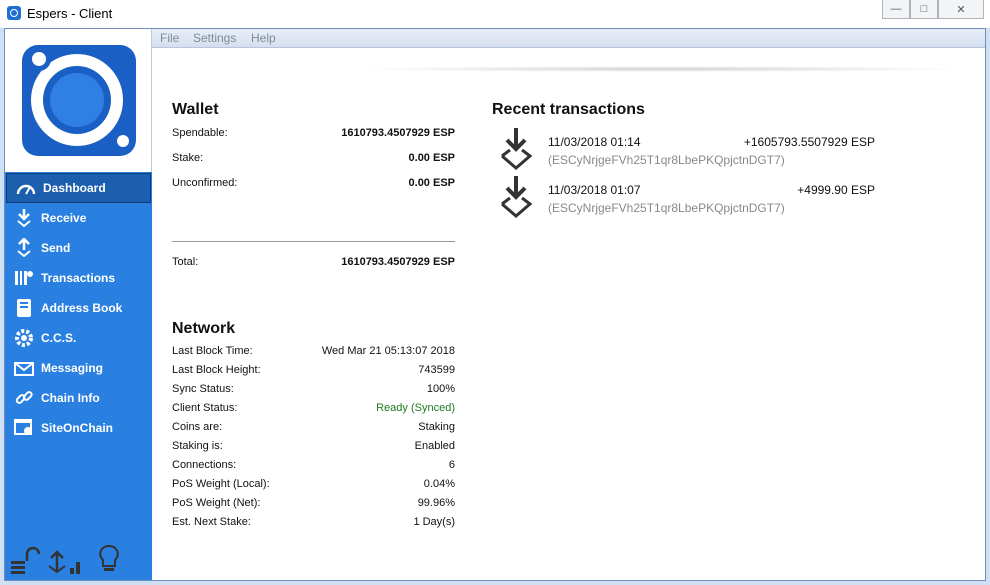 The height and width of the screenshot is (585, 990). I want to click on network-row-label: Est. Next Stake:, so click(211, 522).